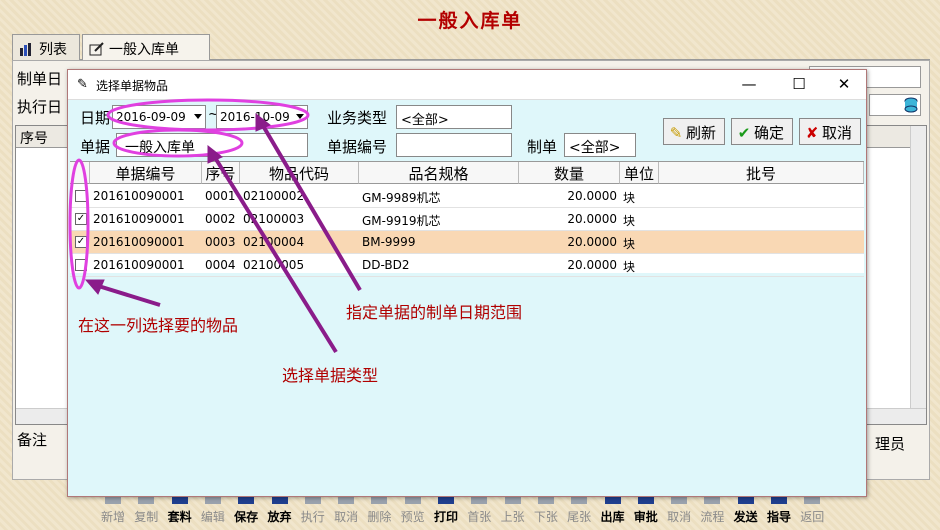 Image resolution: width=940 pixels, height=530 pixels. What do you see at coordinates (434, 312) in the screenshot?
I see `annotation-date-range: 指定单据的制单日期范围` at bounding box center [434, 312].